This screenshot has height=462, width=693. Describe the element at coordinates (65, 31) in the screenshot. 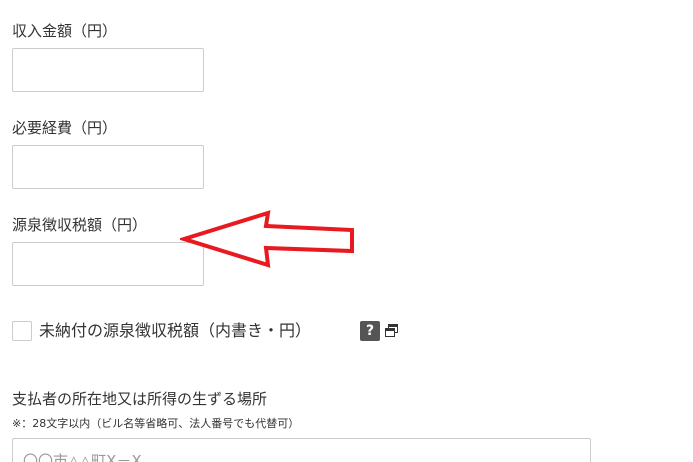

I see `income-amount-label: 収入金額（円）` at that location.